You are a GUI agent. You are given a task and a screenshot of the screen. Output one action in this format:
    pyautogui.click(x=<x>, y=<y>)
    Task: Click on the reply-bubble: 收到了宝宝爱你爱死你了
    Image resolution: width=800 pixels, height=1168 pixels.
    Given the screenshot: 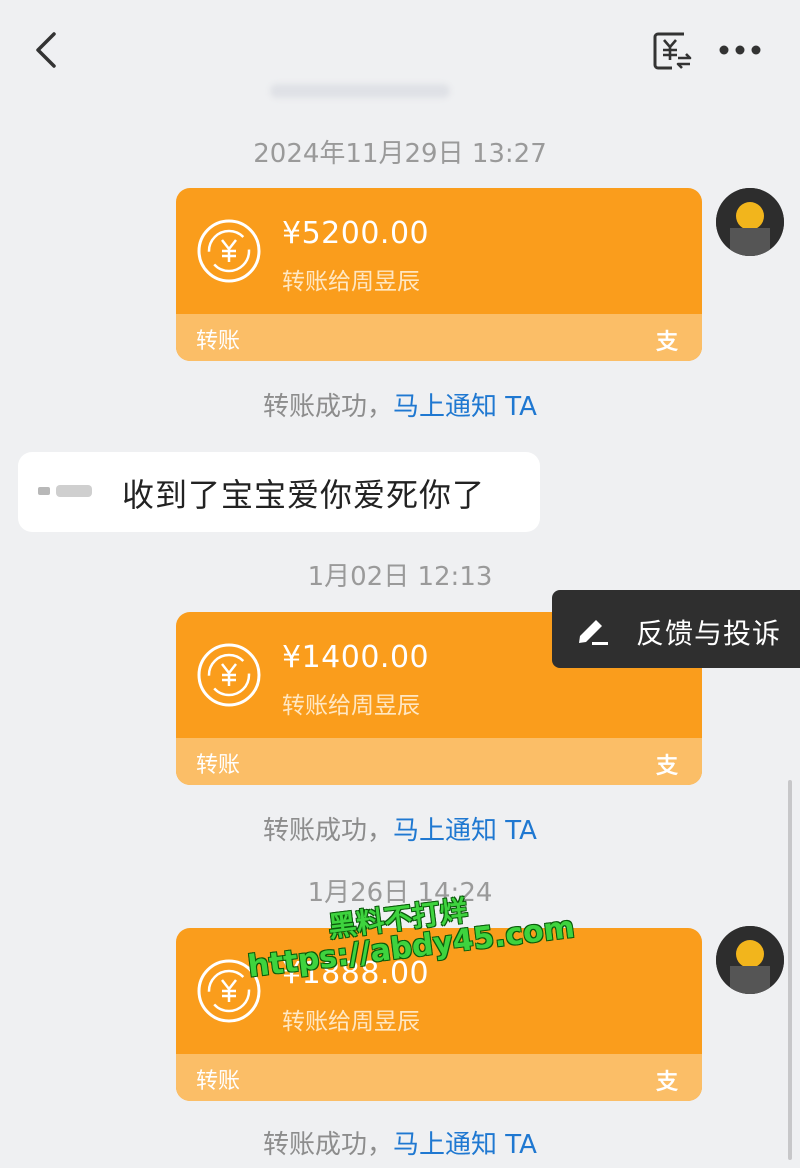 What is the action you would take?
    pyautogui.click(x=279, y=492)
    